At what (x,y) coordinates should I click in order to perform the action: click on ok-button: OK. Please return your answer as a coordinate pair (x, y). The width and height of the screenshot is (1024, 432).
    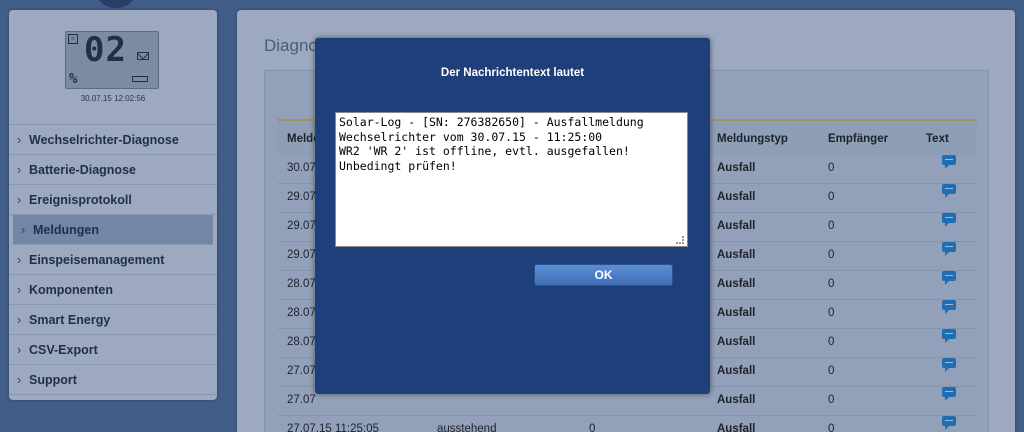
    Looking at the image, I should click on (603, 275).